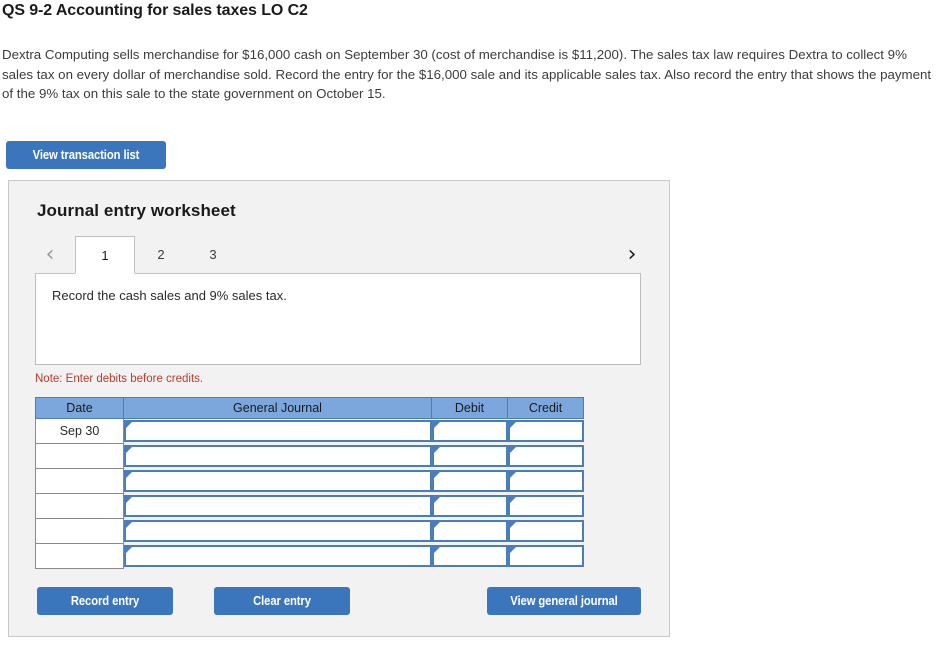 The image size is (942, 654). I want to click on entry-description-box: Record the cash sales and 9% sales tax., so click(338, 319).